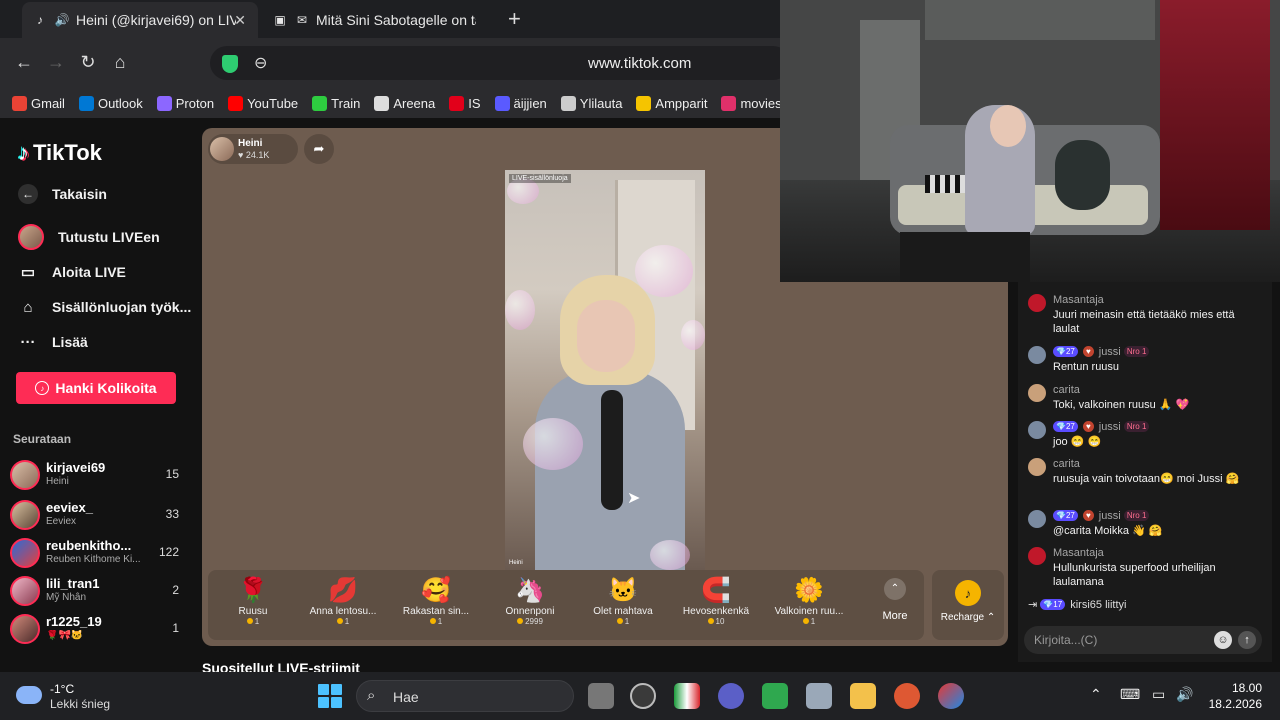 This screenshot has height=720, width=1280. I want to click on gift-item: 🌹 Ruusu 1, so click(253, 601).